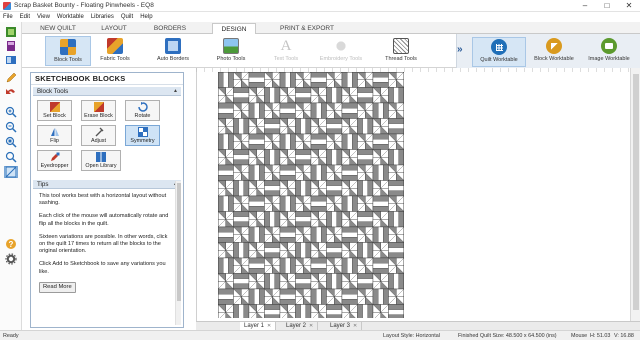 This screenshot has height=340, width=640. Describe the element at coordinates (25, 17) in the screenshot. I see `menu-edit: Edit` at that location.